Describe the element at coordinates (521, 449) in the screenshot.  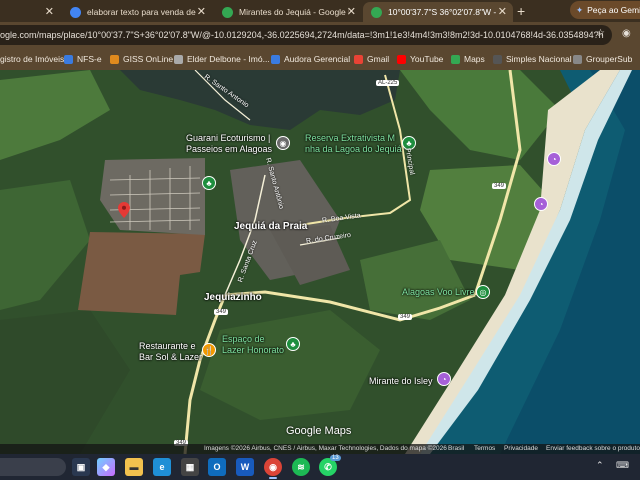
I see `link-privacidade: Privacidade` at that location.